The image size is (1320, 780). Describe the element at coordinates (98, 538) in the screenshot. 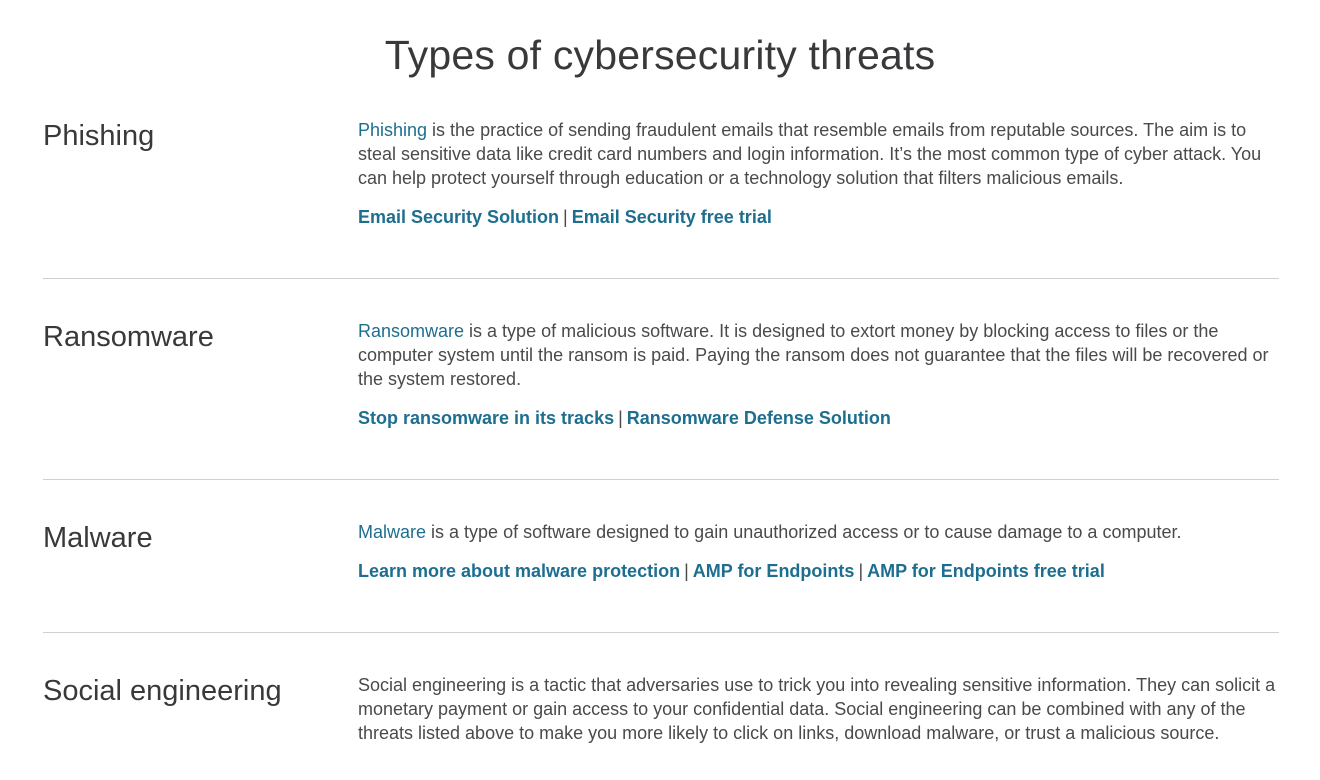

I see `threat-heading: Malware` at that location.